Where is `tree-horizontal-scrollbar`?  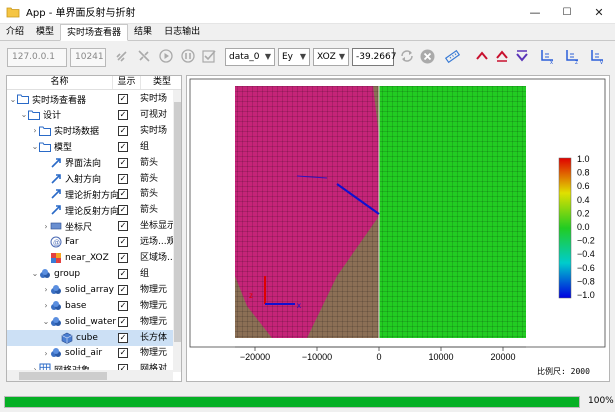 tree-horizontal-scrollbar is located at coordinates (90, 375).